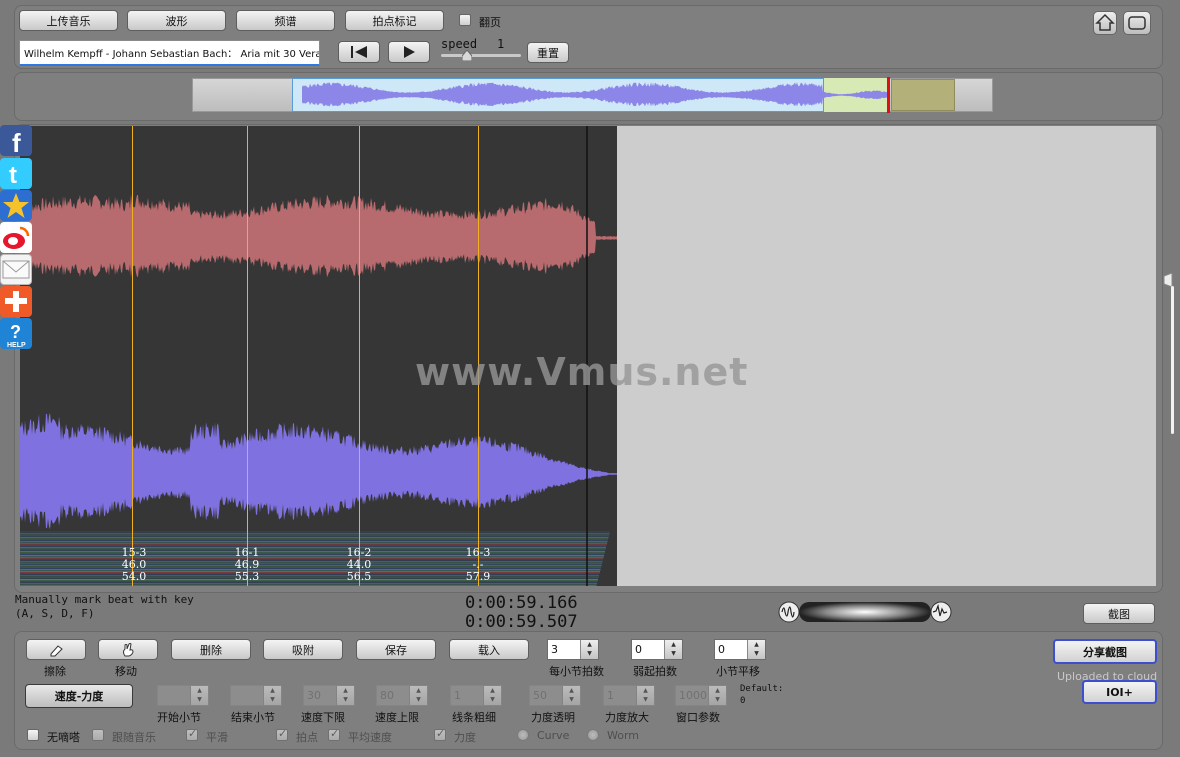  I want to click on help-icon: ? HELP, so click(16, 333).